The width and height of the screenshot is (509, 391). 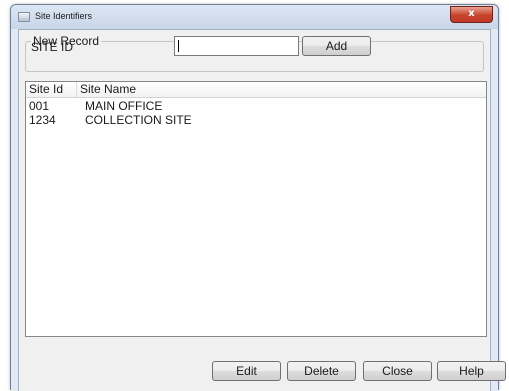 I want to click on list-item: 001 MAIN OFFICE, so click(x=256, y=106).